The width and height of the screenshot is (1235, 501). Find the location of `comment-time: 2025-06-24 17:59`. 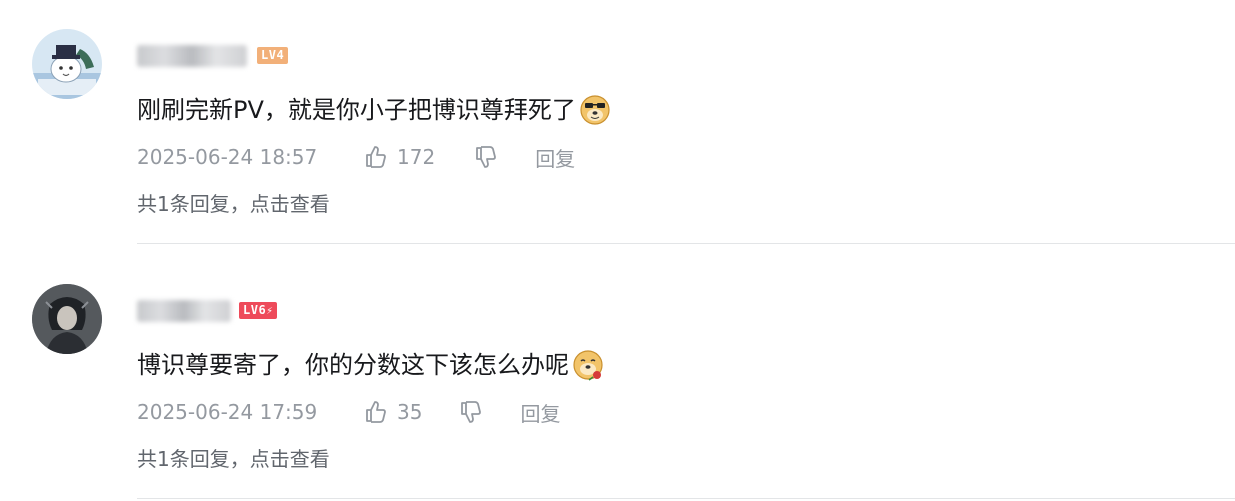

comment-time: 2025-06-24 17:59 is located at coordinates (227, 412).